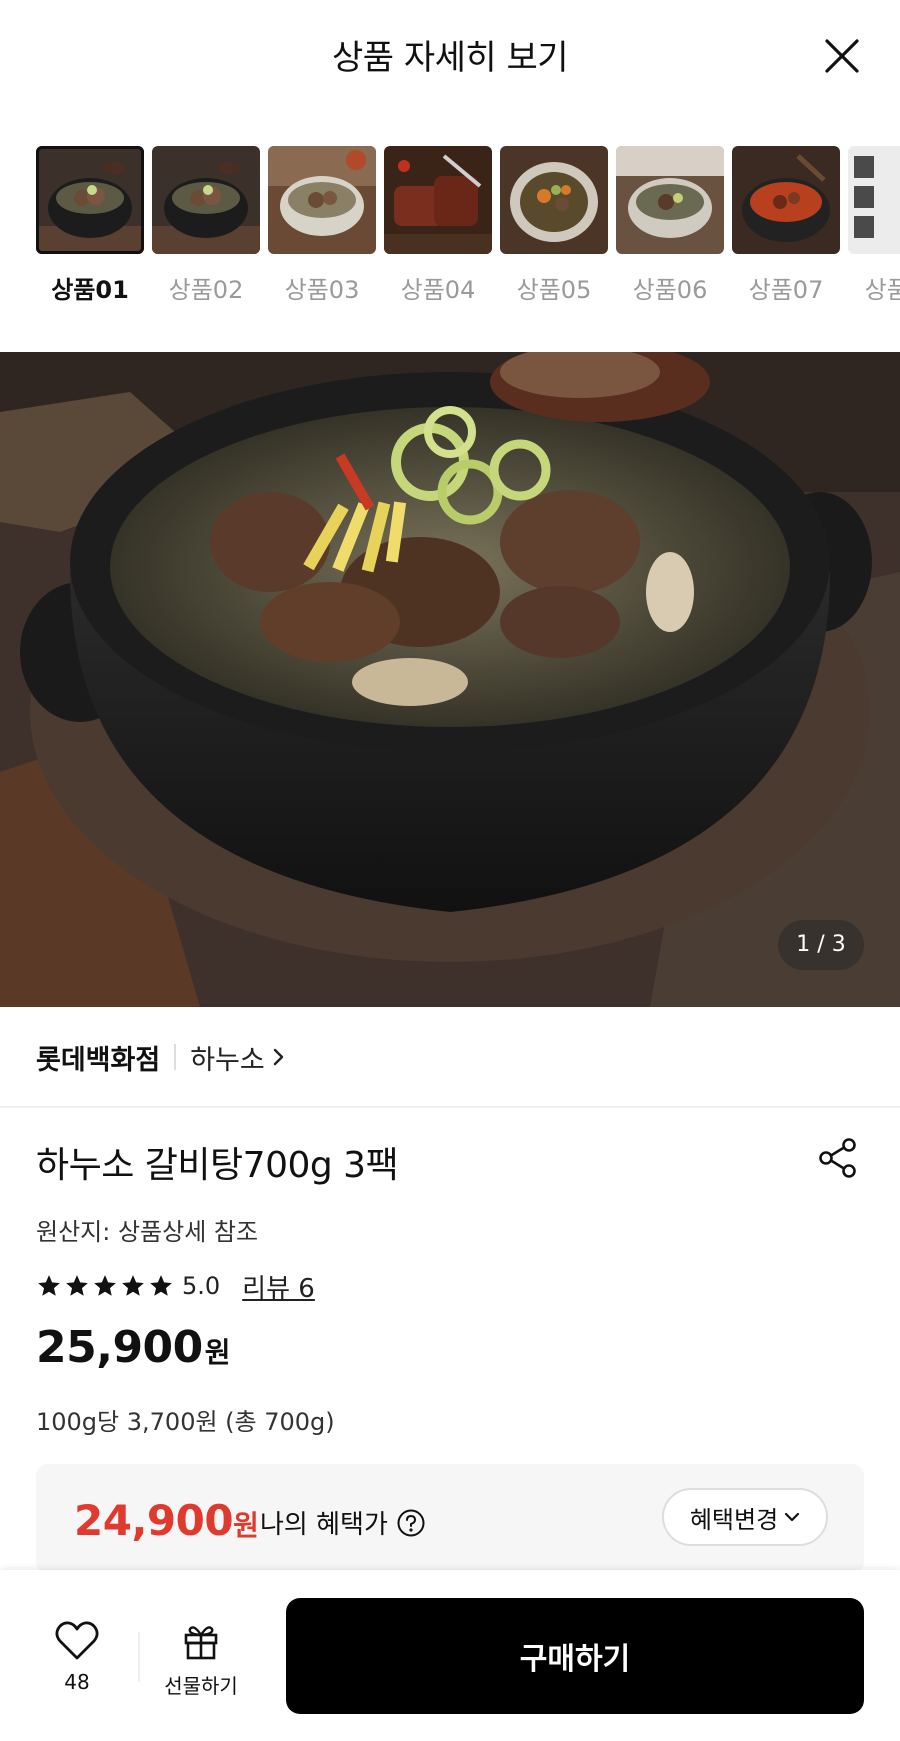 The height and width of the screenshot is (1741, 900). What do you see at coordinates (670, 290) in the screenshot?
I see `thumbnail-label: 상품06` at bounding box center [670, 290].